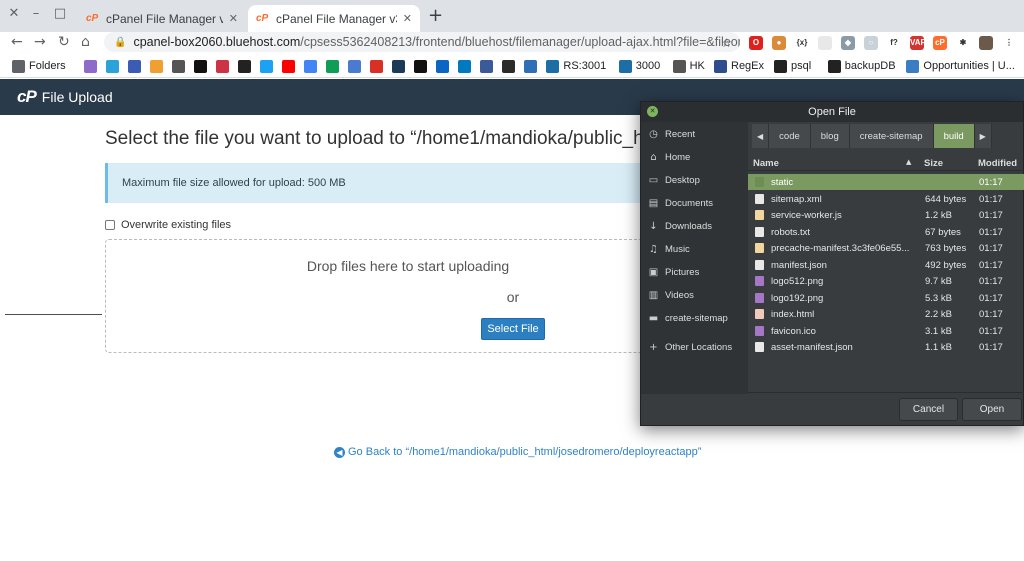  I want to click on place-recent: ◷ Recent, so click(694, 134).